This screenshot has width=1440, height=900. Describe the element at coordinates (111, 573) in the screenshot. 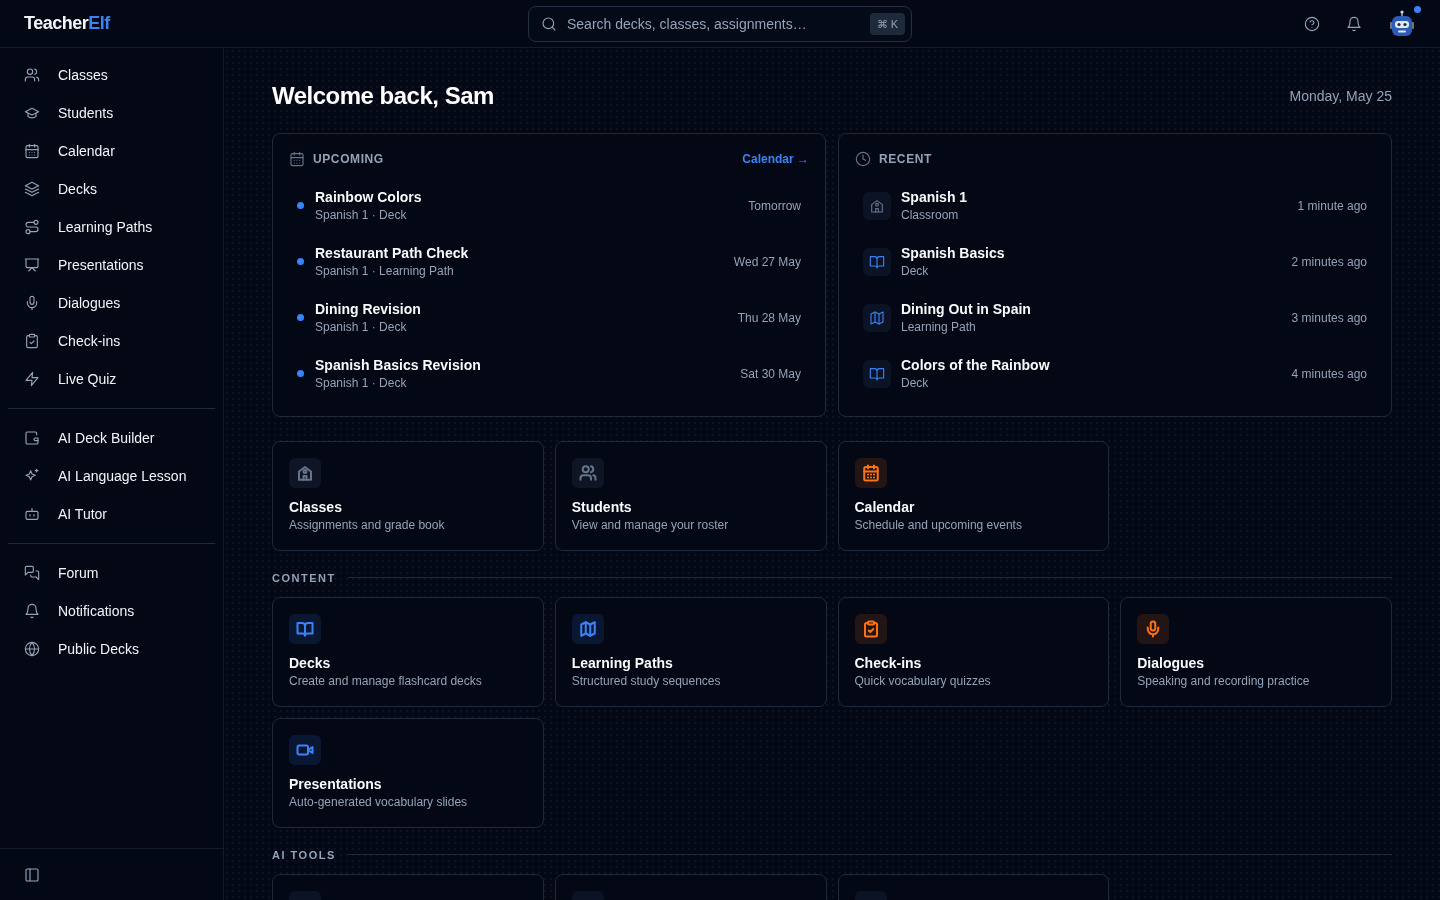

I see `sidebar-item: Forum` at that location.